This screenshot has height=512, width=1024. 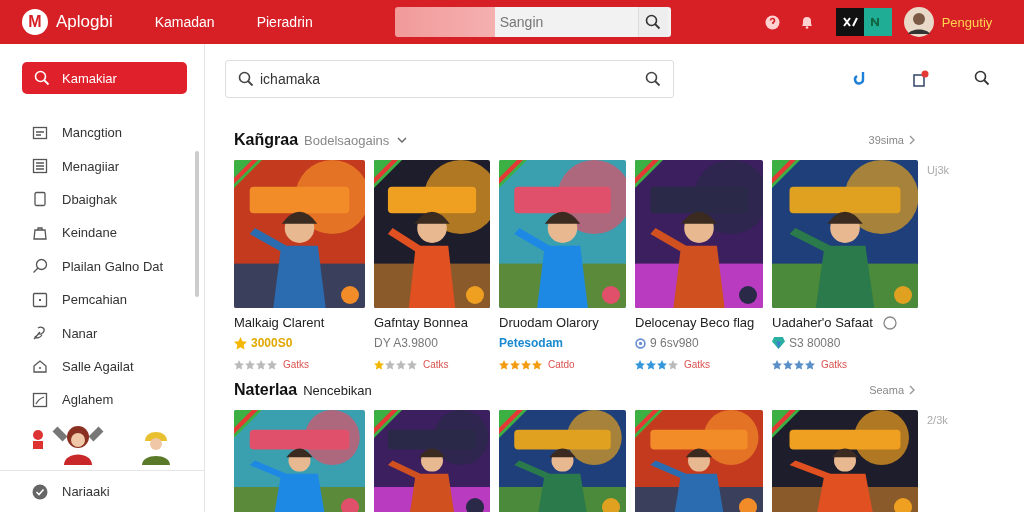 I want to click on game-title: Druodam Olarory, so click(x=549, y=322).